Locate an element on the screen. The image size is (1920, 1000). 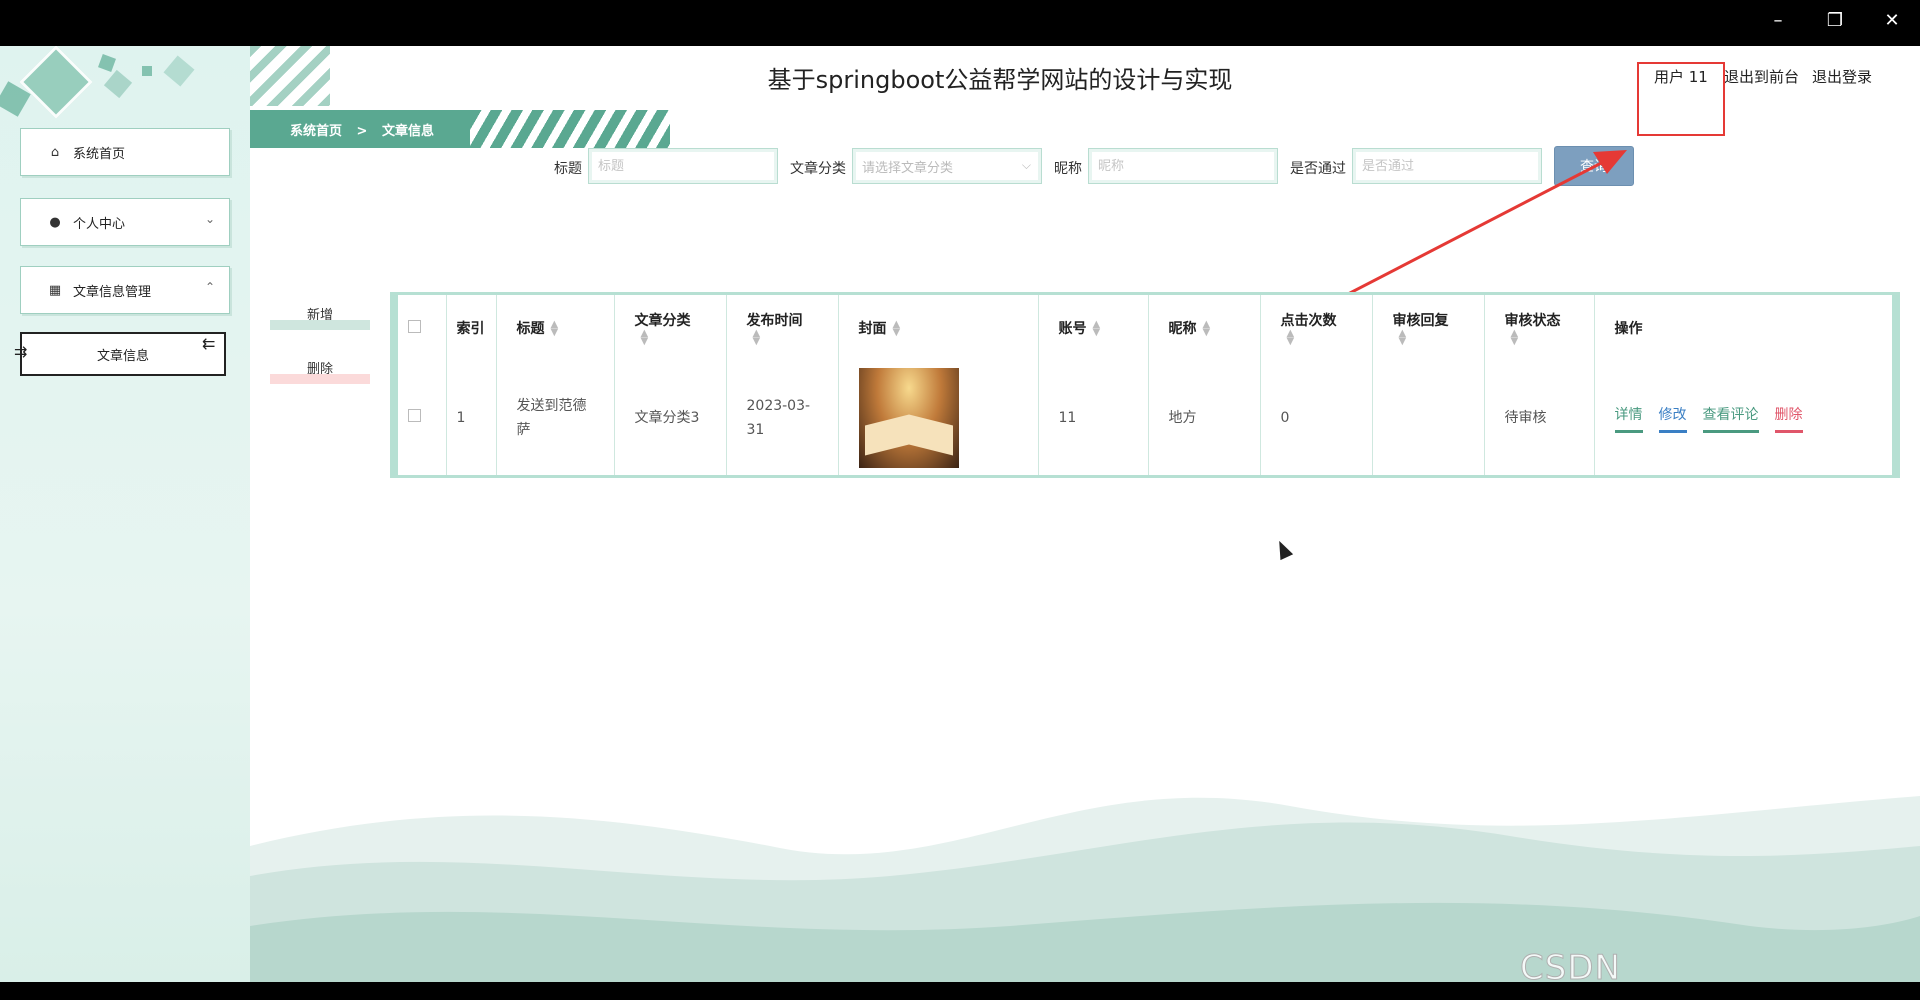
cover-image is located at coordinates (908, 418).